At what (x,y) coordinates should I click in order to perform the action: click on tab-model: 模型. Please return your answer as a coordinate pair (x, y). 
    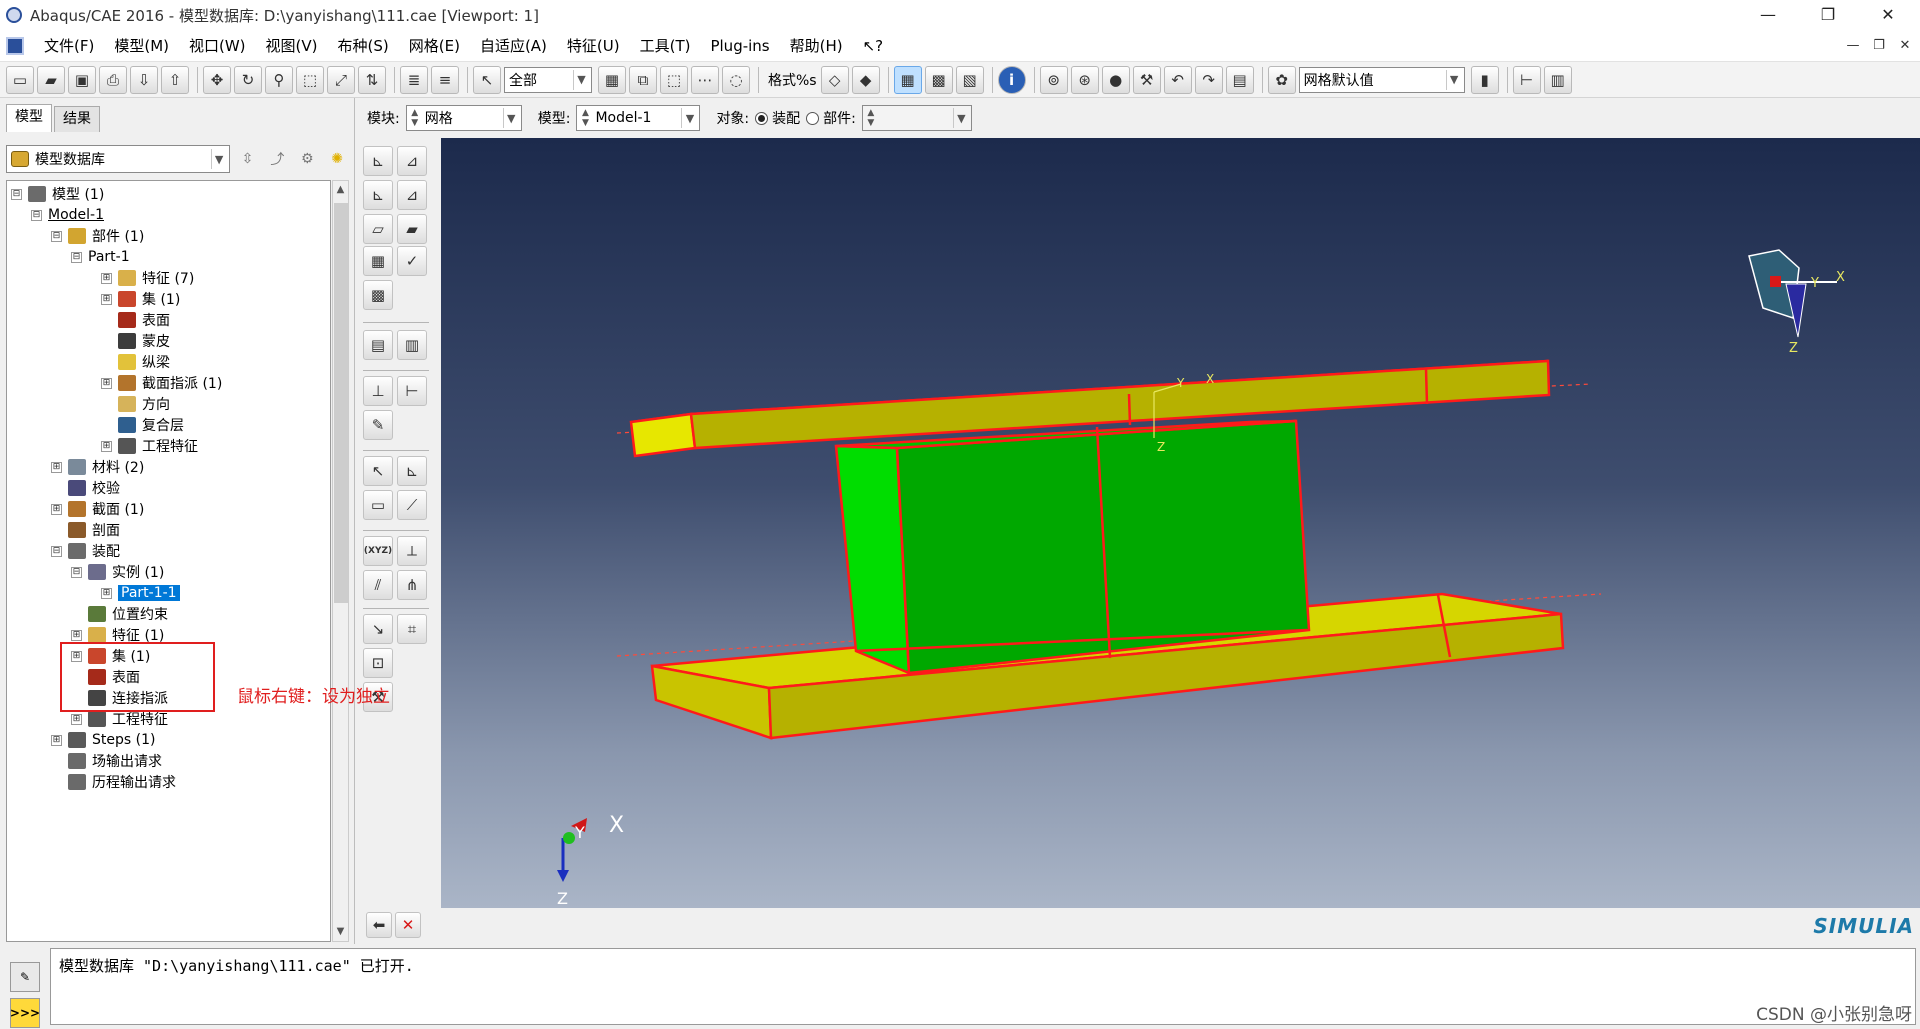
    Looking at the image, I should click on (29, 118).